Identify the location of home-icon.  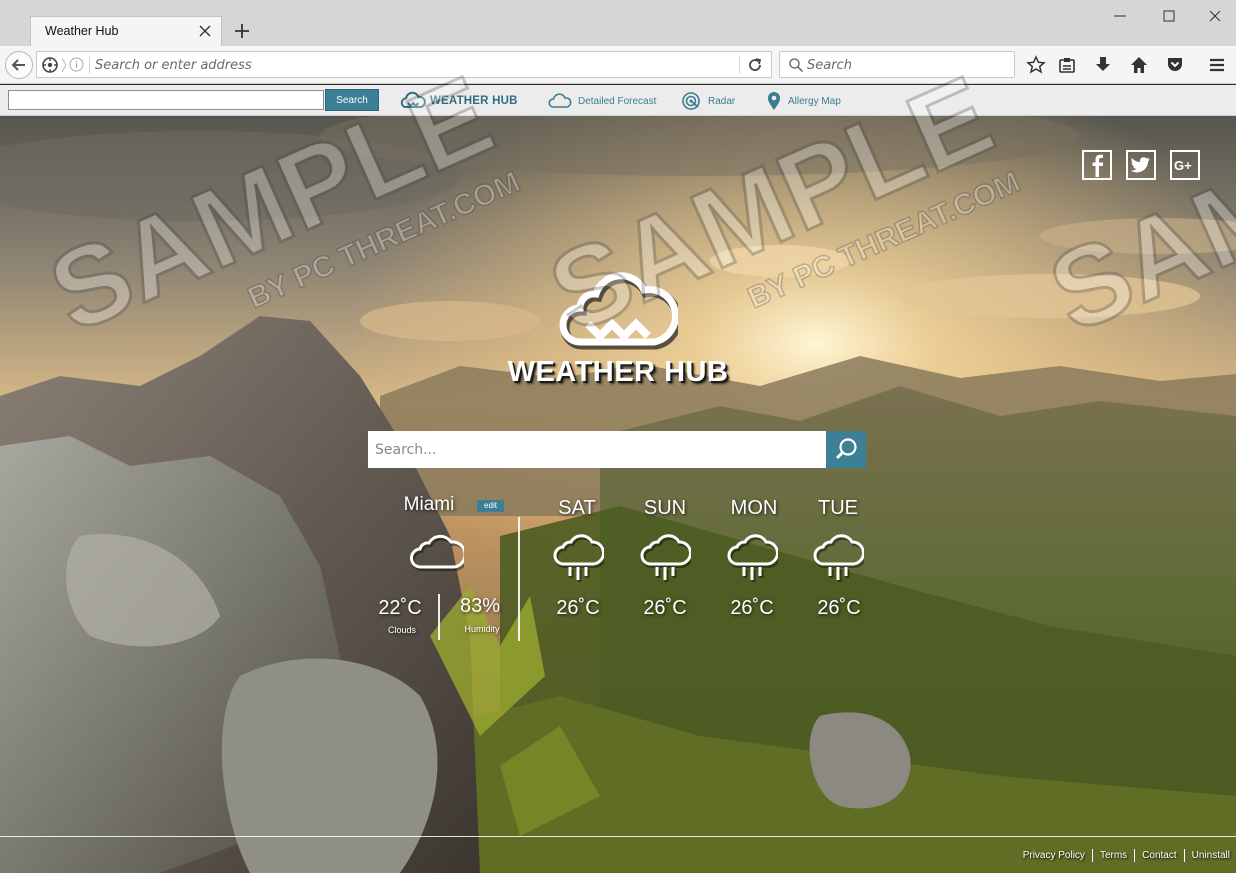
(1139, 65).